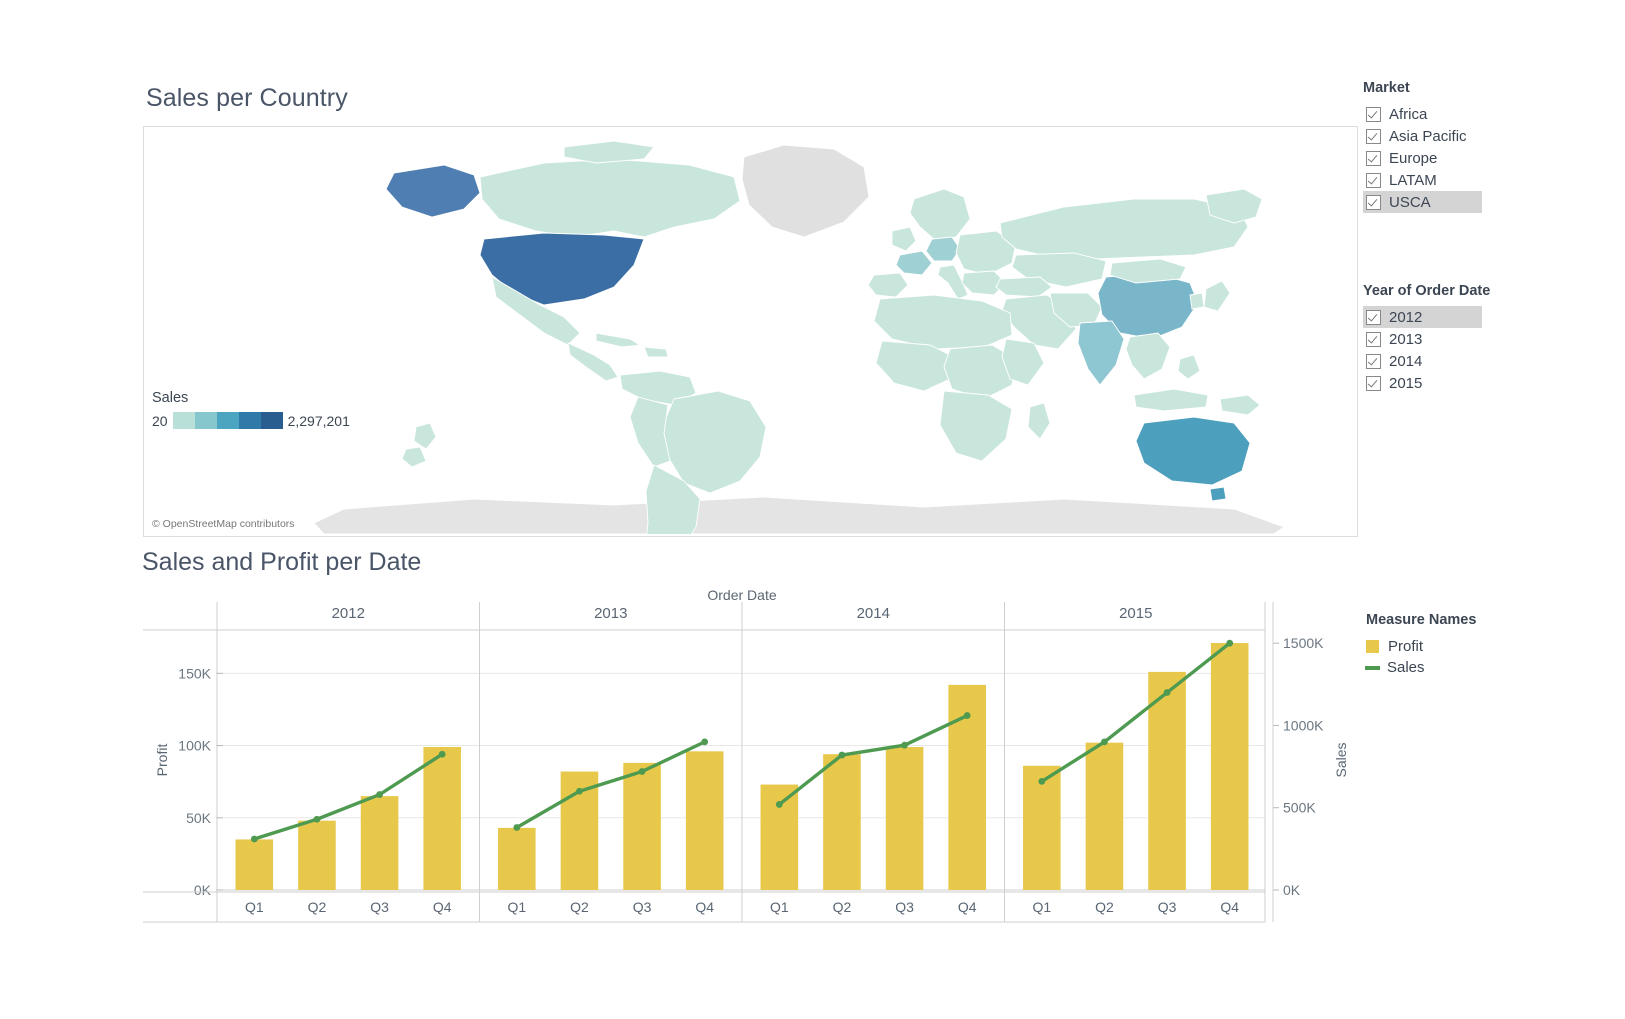 Image resolution: width=1625 pixels, height=1019 pixels. What do you see at coordinates (1372, 646) in the screenshot?
I see `profit-color-swatch` at bounding box center [1372, 646].